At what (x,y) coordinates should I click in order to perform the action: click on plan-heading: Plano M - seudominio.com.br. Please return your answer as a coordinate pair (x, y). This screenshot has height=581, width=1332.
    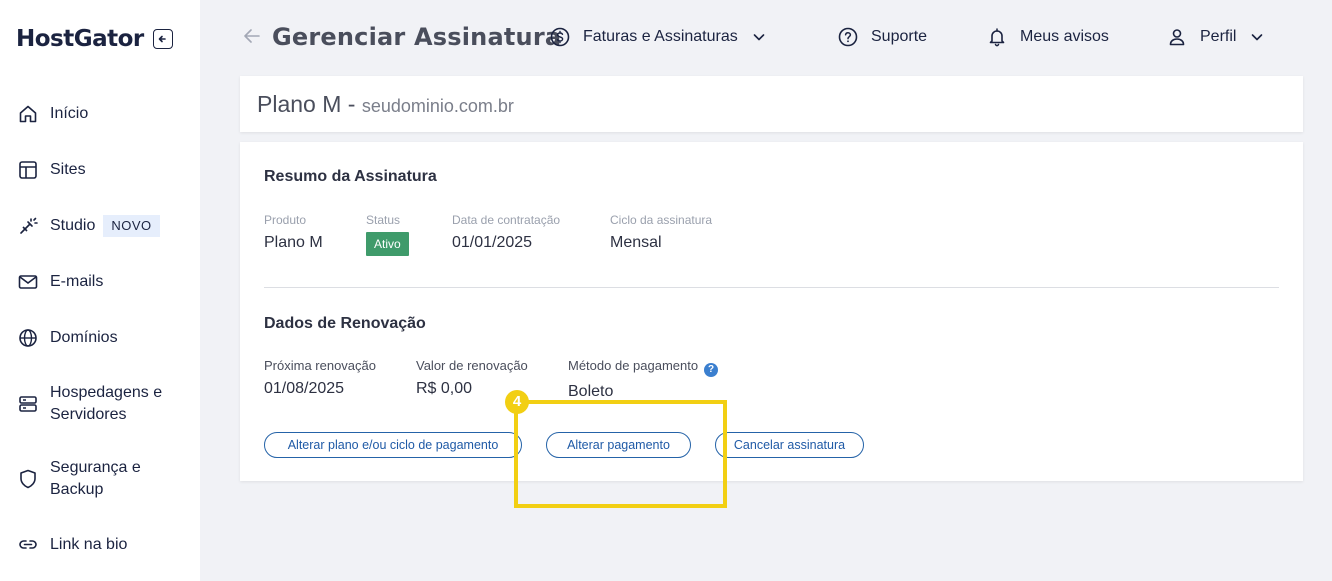
    Looking at the image, I should click on (385, 104).